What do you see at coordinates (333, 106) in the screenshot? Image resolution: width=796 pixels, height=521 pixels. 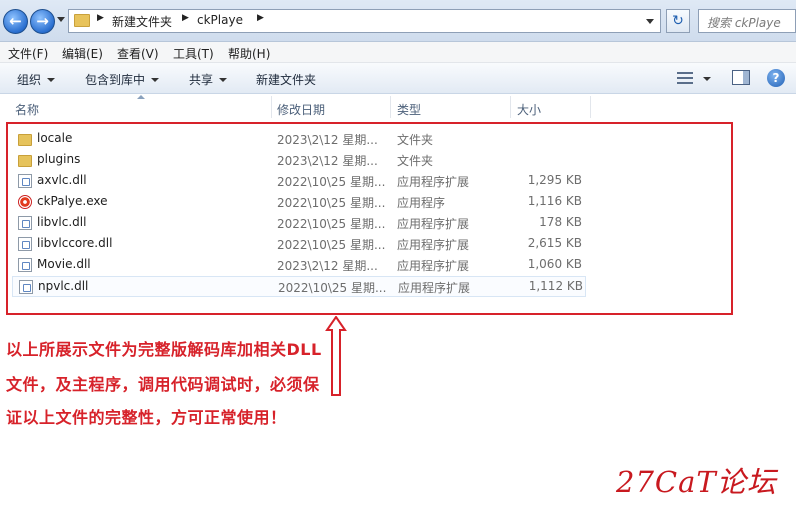 I see `column-header-date: 修改日期` at bounding box center [333, 106].